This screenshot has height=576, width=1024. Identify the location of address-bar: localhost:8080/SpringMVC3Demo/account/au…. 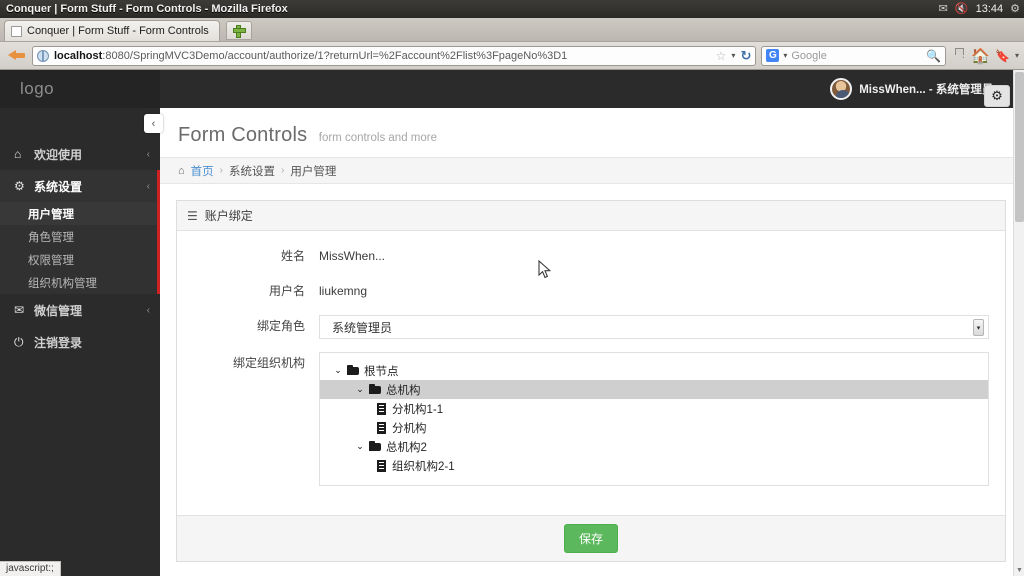
(394, 55).